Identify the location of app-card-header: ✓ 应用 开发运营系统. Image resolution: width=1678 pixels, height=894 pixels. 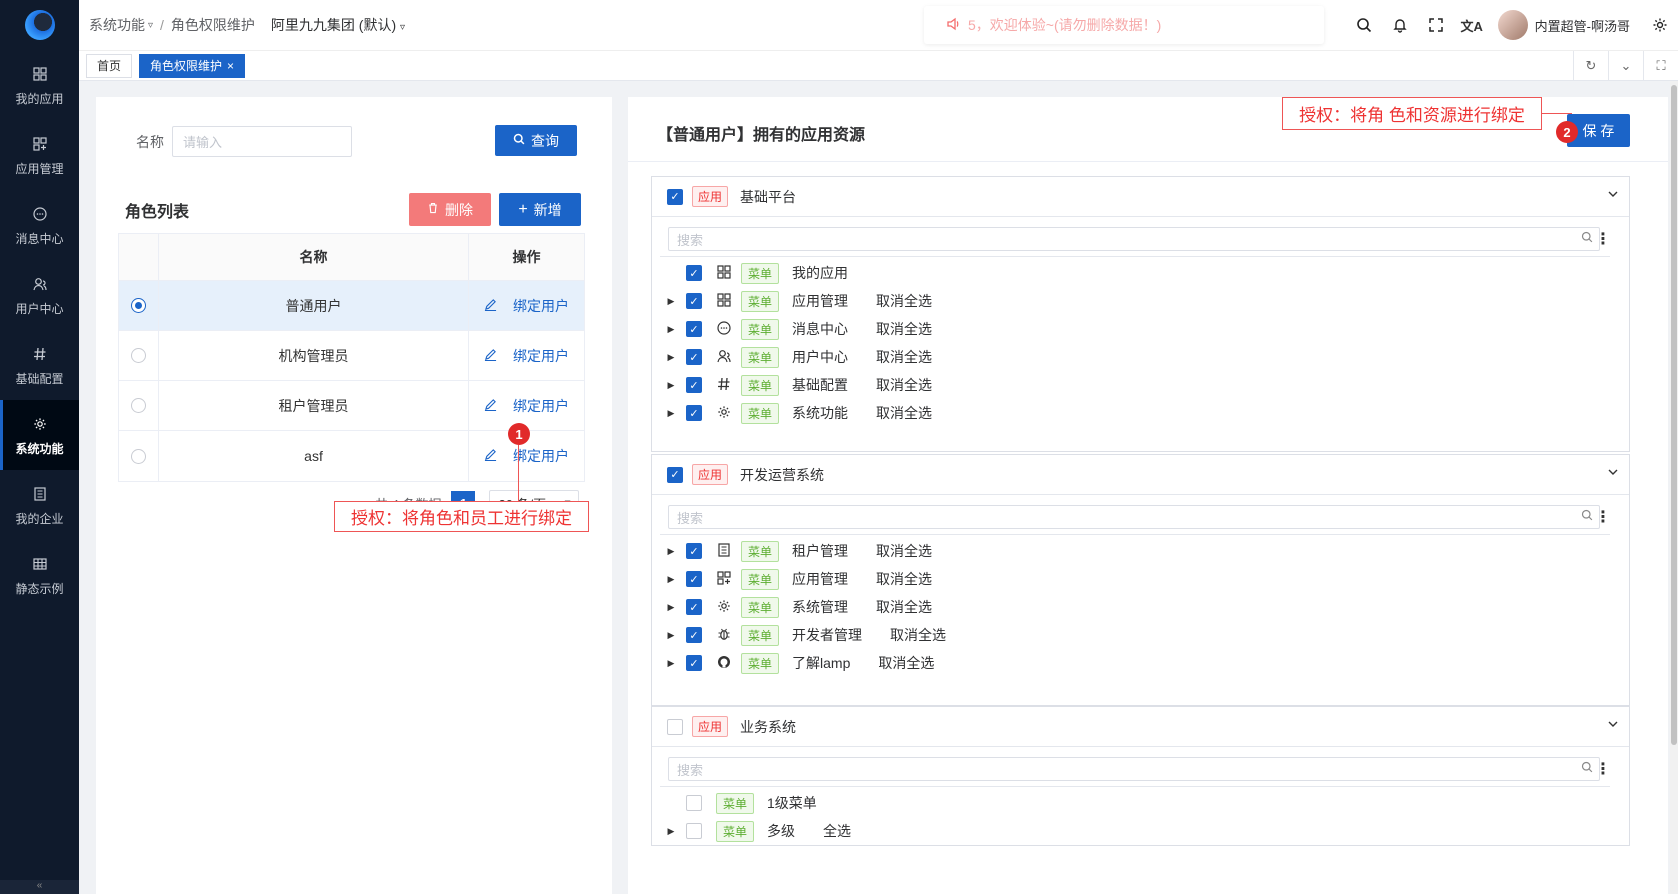
(1140, 475).